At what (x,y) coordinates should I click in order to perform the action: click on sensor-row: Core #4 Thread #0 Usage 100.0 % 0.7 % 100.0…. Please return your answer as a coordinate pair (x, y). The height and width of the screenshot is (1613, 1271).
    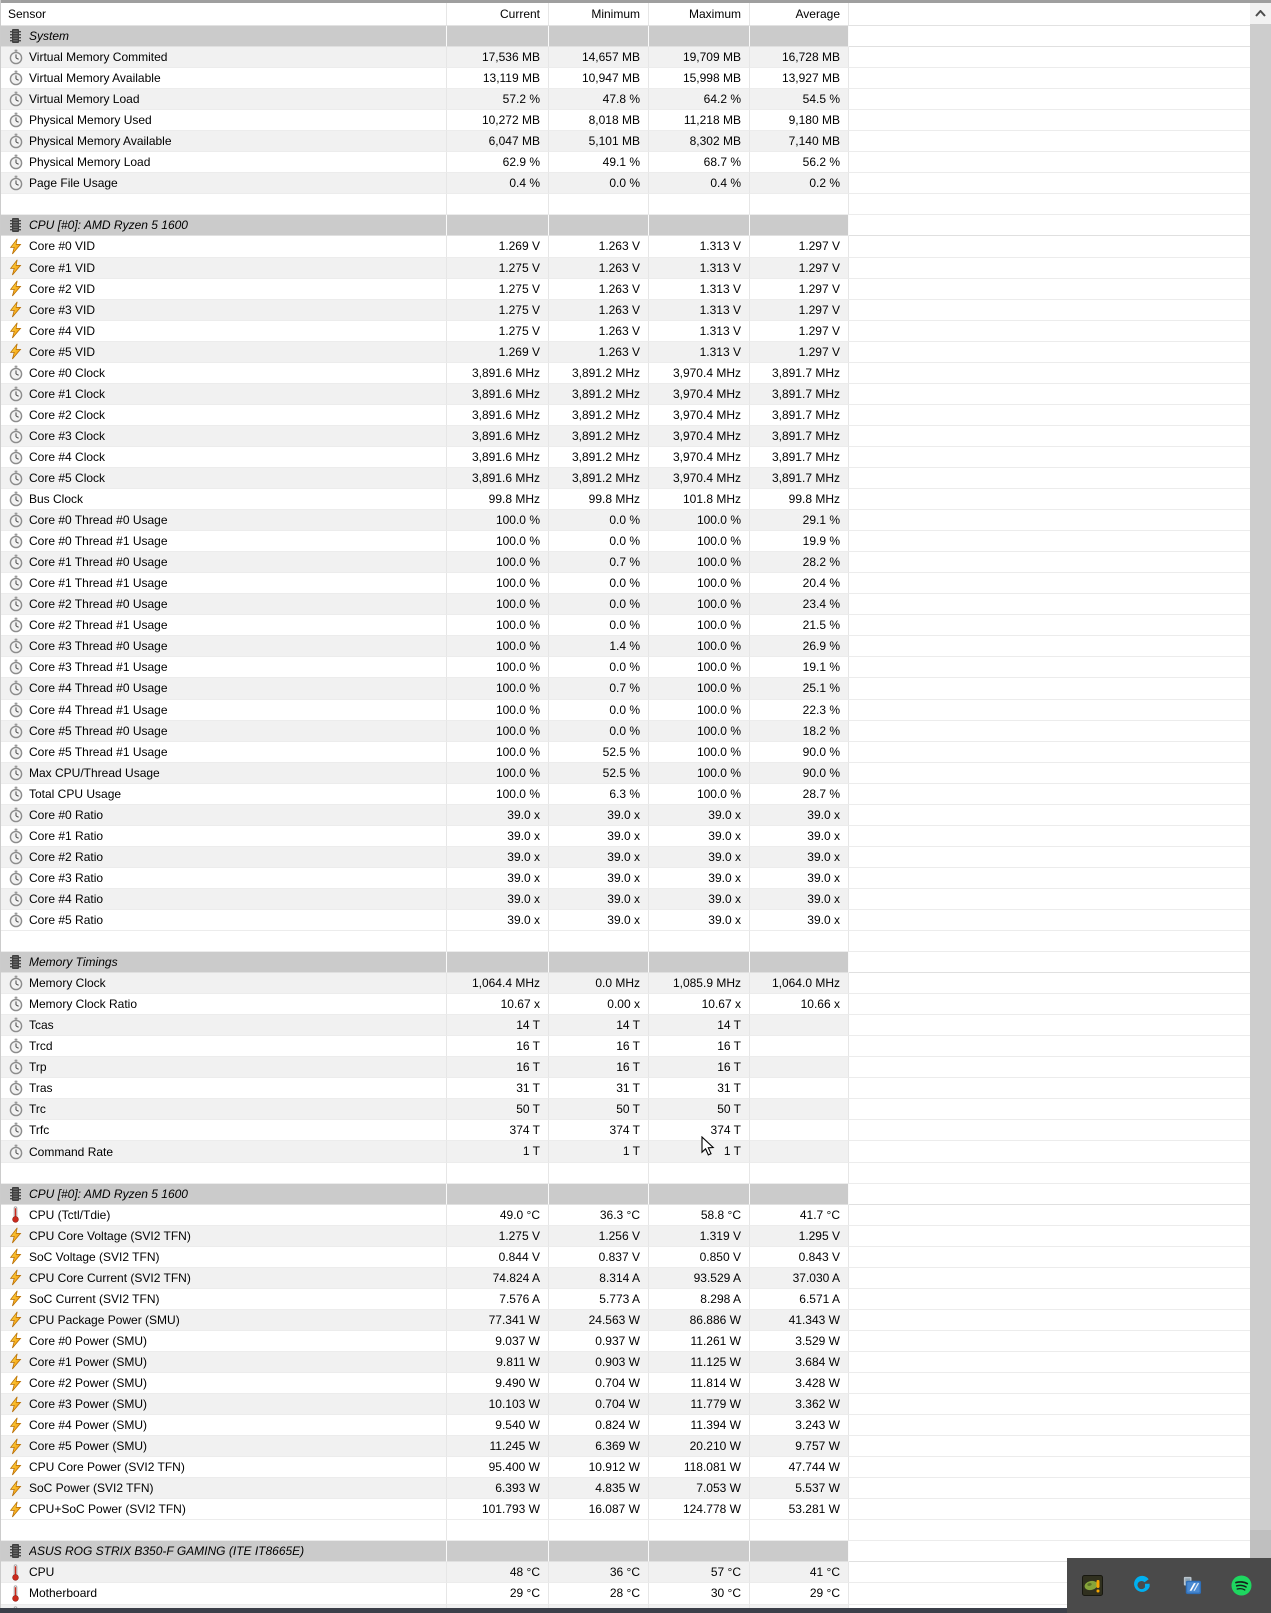
    Looking at the image, I should click on (625, 689).